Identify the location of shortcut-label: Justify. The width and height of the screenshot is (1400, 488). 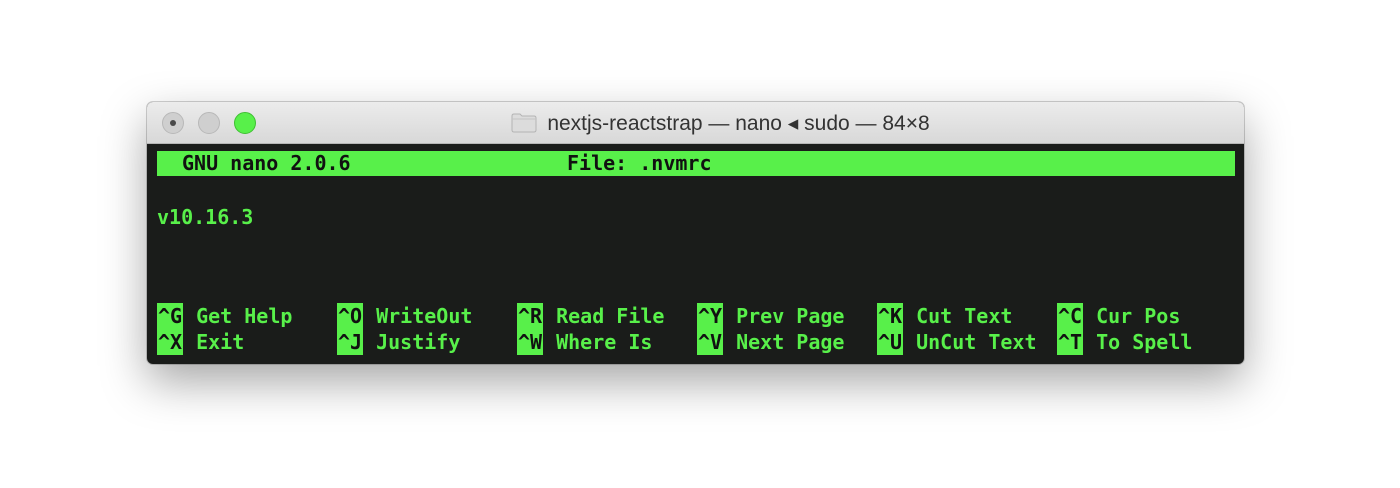
(418, 342).